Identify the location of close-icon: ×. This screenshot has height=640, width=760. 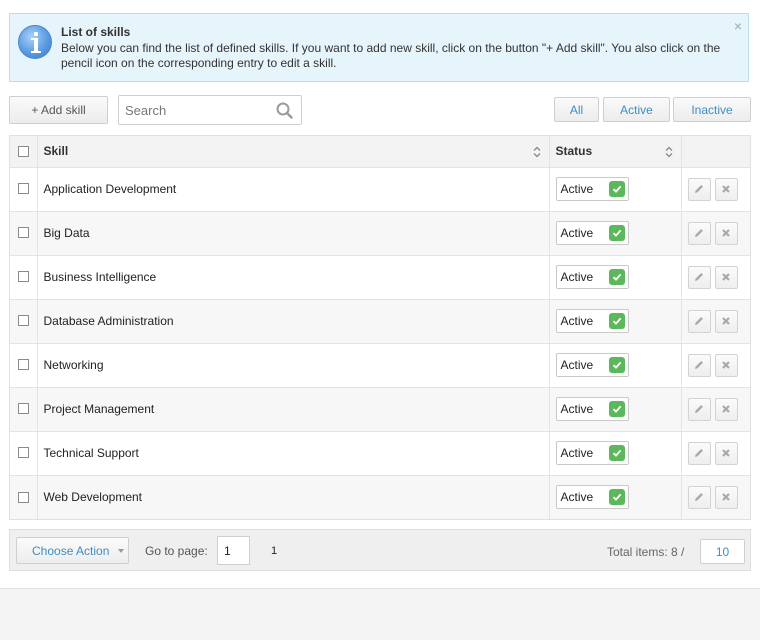
(738, 26).